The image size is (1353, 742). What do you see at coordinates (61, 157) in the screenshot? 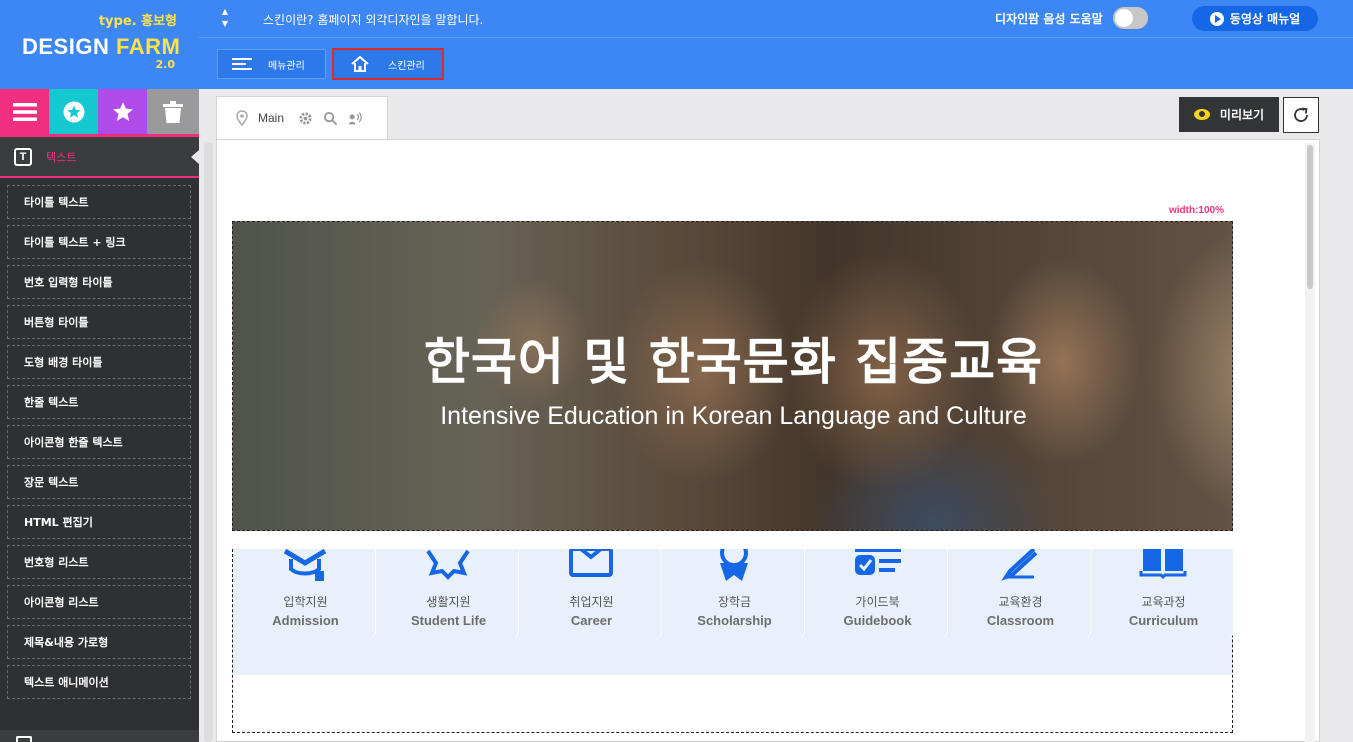
I see `section-title: 텍스트` at bounding box center [61, 157].